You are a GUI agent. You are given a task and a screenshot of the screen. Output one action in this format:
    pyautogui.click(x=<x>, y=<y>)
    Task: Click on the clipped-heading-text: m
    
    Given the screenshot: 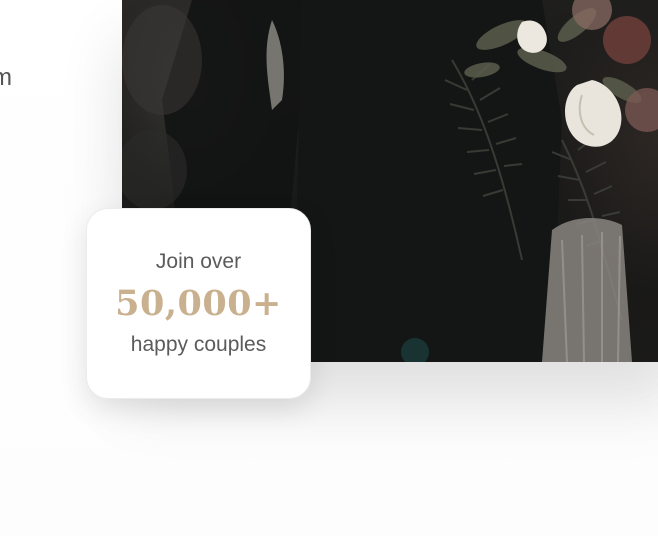 What is the action you would take?
    pyautogui.click(x=6, y=77)
    